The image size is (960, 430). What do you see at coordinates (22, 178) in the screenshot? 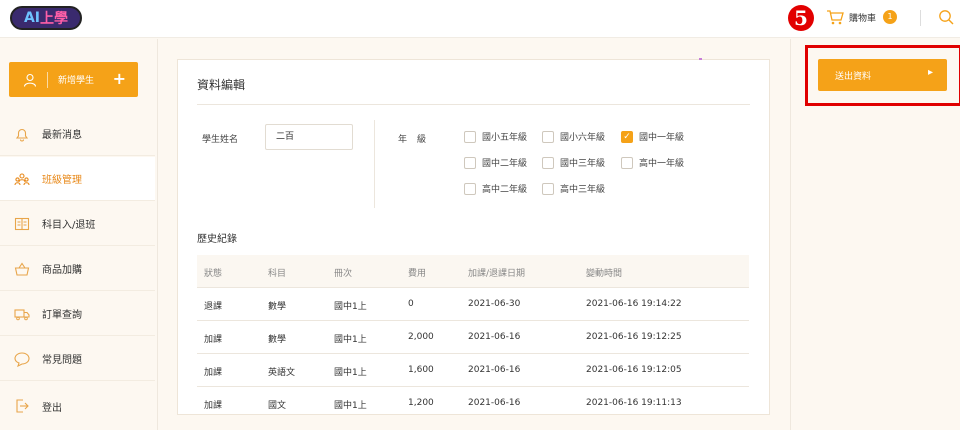
I see `people-icon` at bounding box center [22, 178].